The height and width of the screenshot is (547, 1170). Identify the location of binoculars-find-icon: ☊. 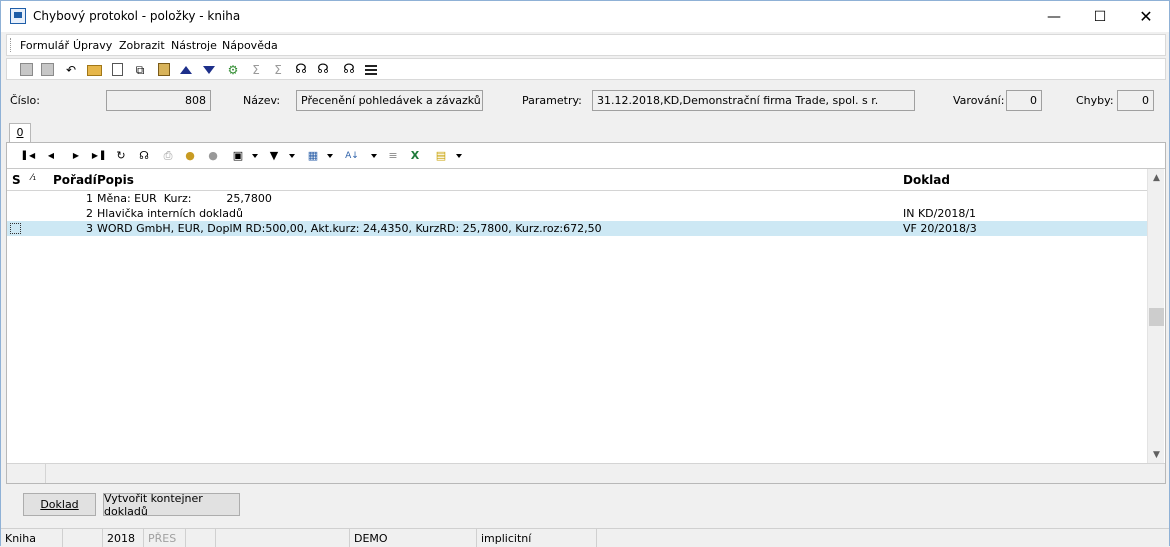
(349, 70).